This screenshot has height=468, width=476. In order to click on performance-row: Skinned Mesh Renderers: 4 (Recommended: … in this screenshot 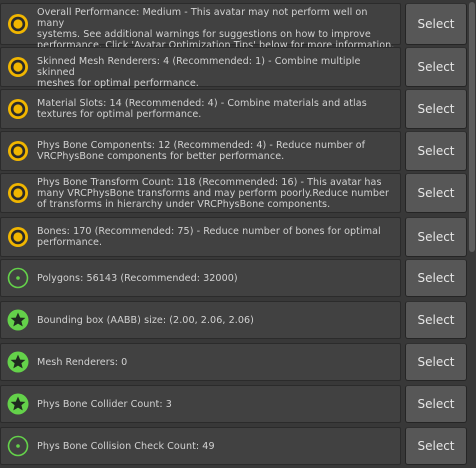, I will do `click(200, 68)`.